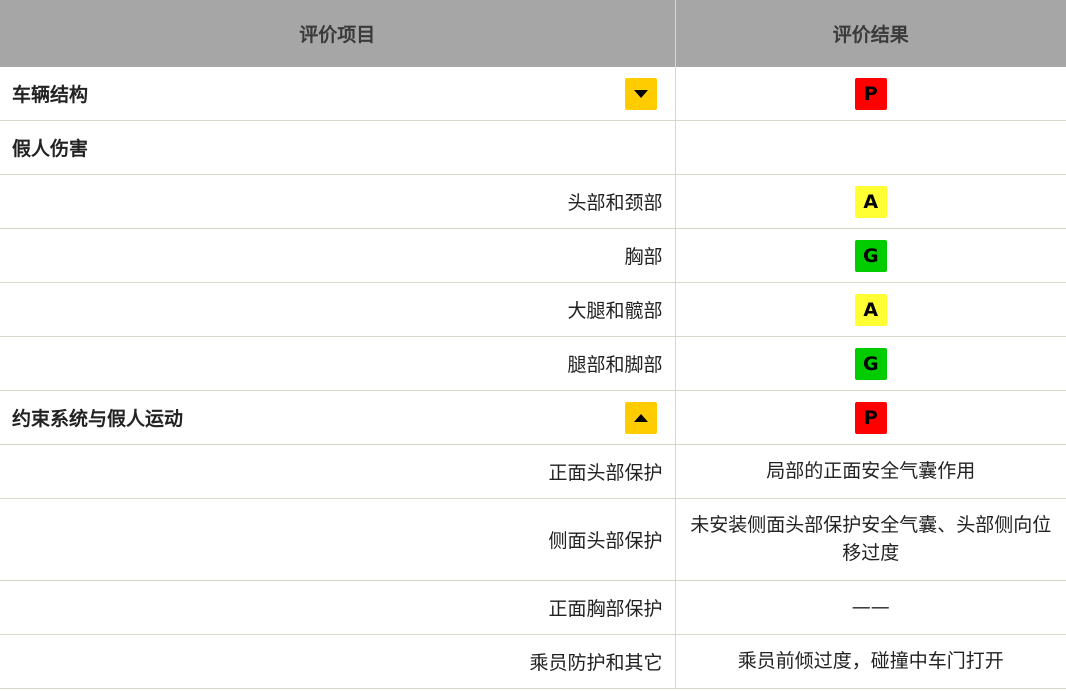  Describe the element at coordinates (870, 471) in the screenshot. I see `result-text: 局部的正面安全气囊作用` at that location.